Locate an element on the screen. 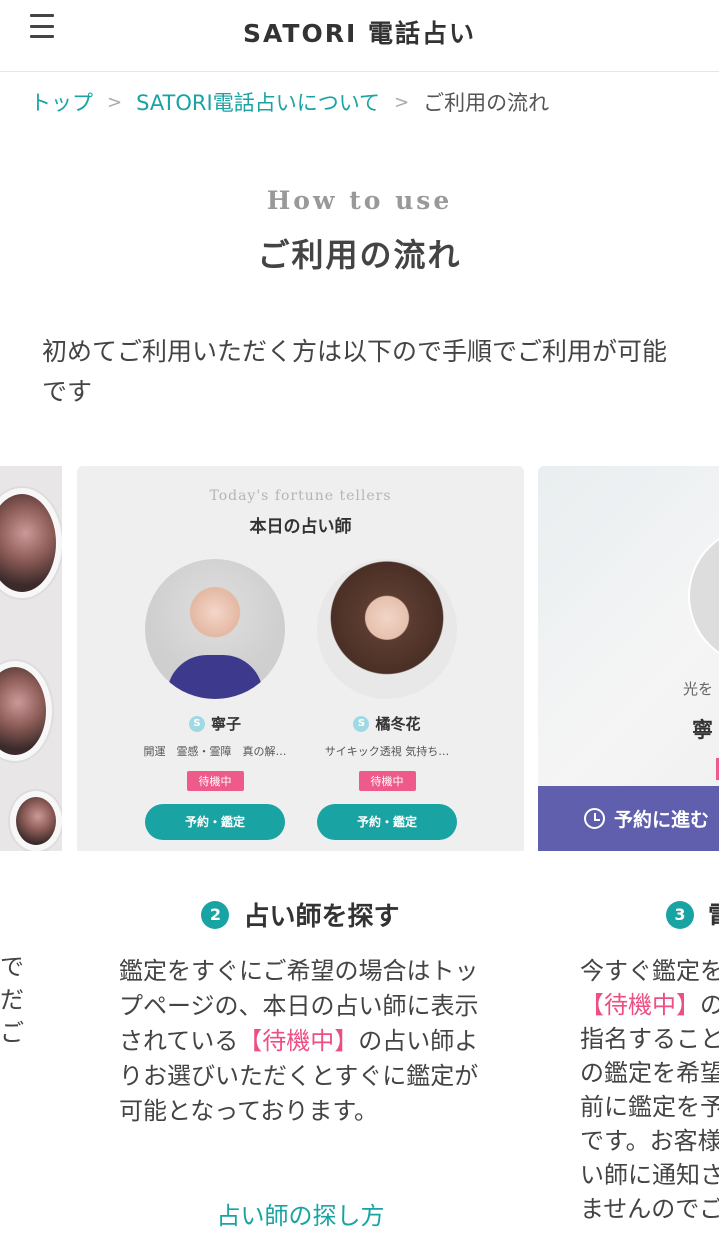 The width and height of the screenshot is (719, 1255). intro-text: 初めてご利用いただく方は以下ので手順でご利用が可能です is located at coordinates (355, 371).